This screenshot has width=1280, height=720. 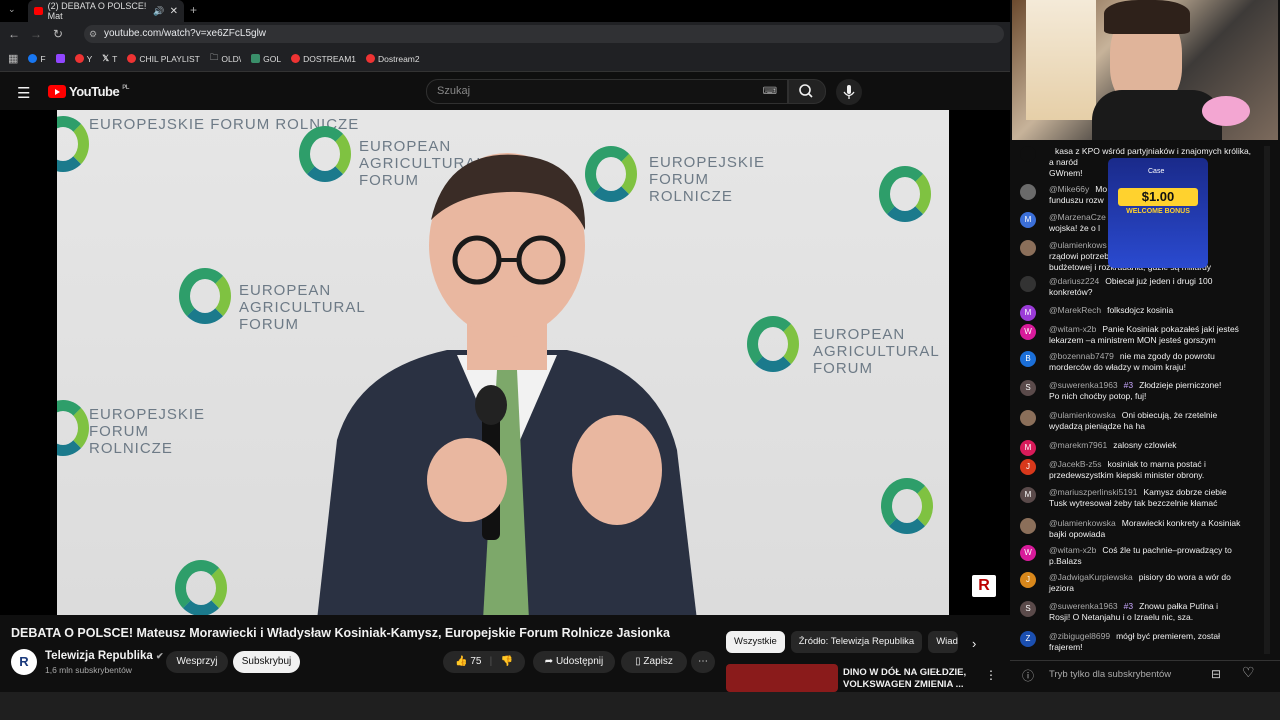 I want to click on chat-author: @Mike66y, so click(x=1069, y=189).